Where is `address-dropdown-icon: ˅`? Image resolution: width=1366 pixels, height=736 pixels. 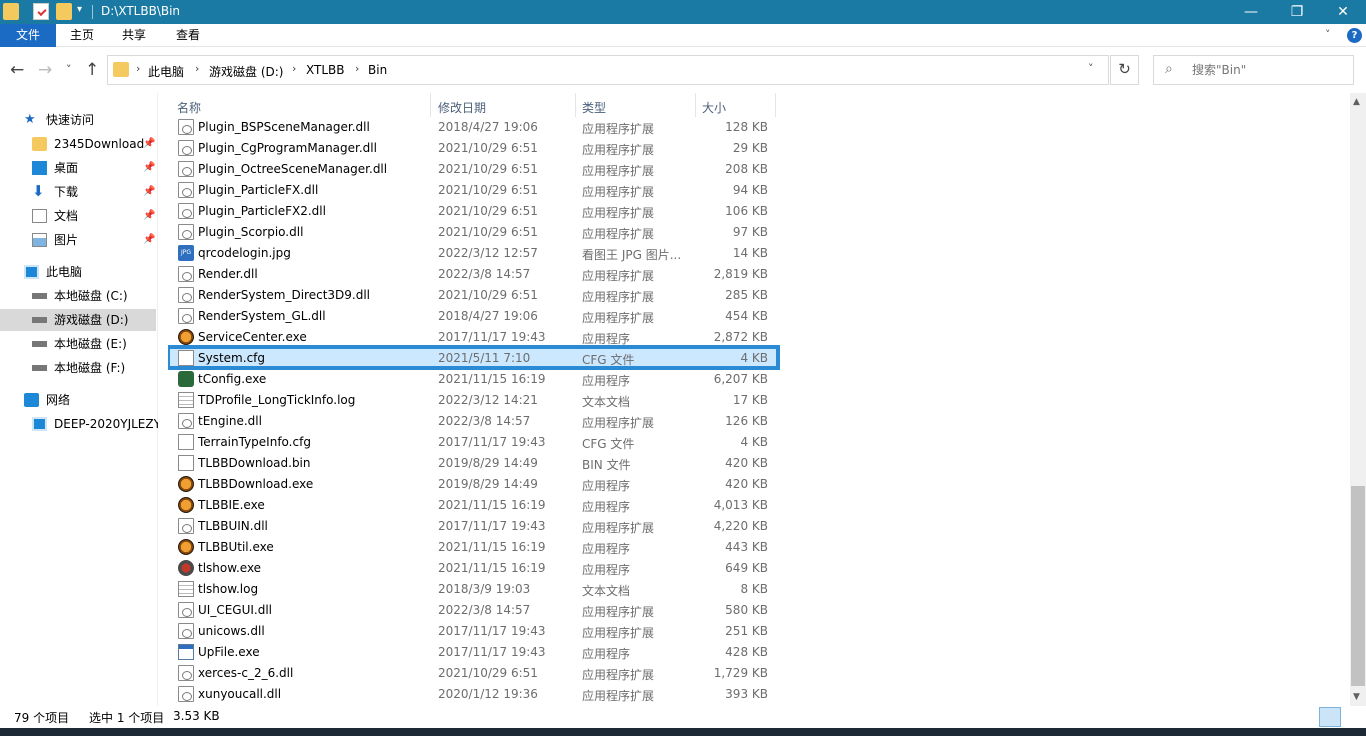
address-dropdown-icon: ˅ is located at coordinates (1091, 68).